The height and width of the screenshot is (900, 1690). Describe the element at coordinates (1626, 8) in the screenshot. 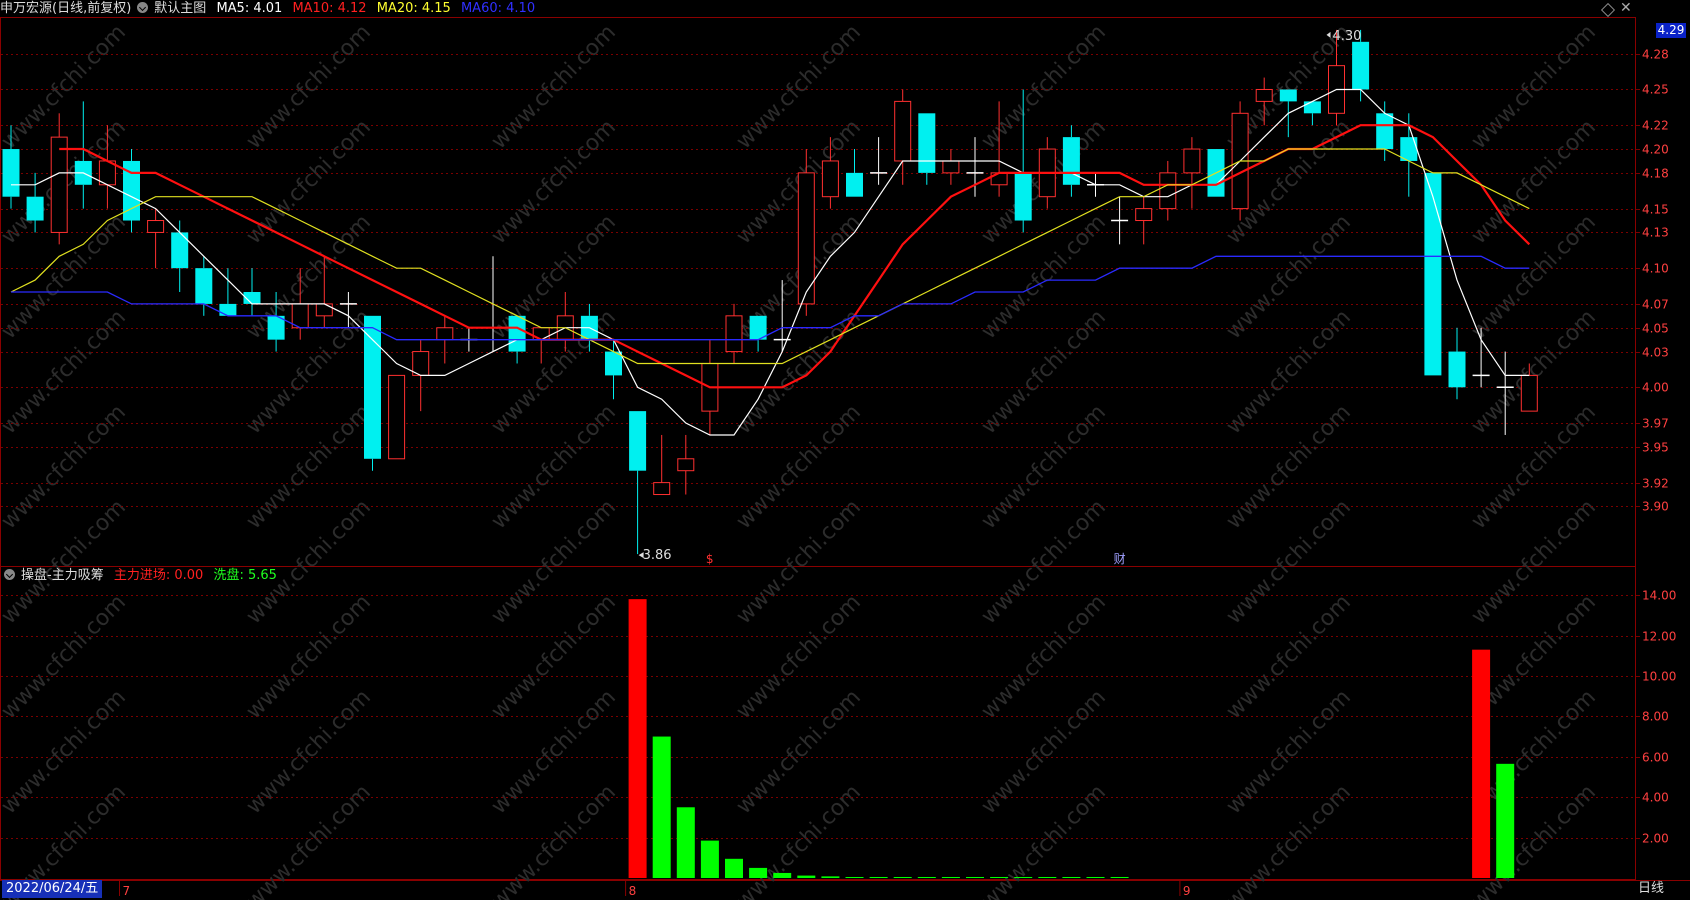

I see `close-icon: ✕` at that location.